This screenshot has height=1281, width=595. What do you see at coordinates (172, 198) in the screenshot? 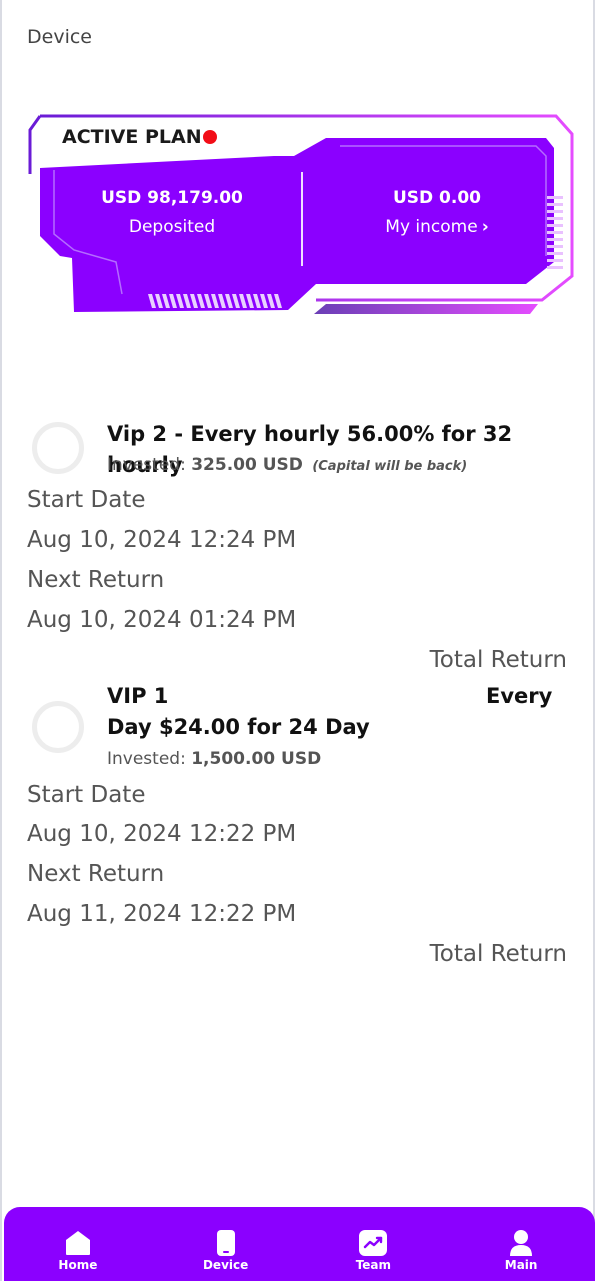
I see `deposited-amount: USD 98,179.00` at bounding box center [172, 198].